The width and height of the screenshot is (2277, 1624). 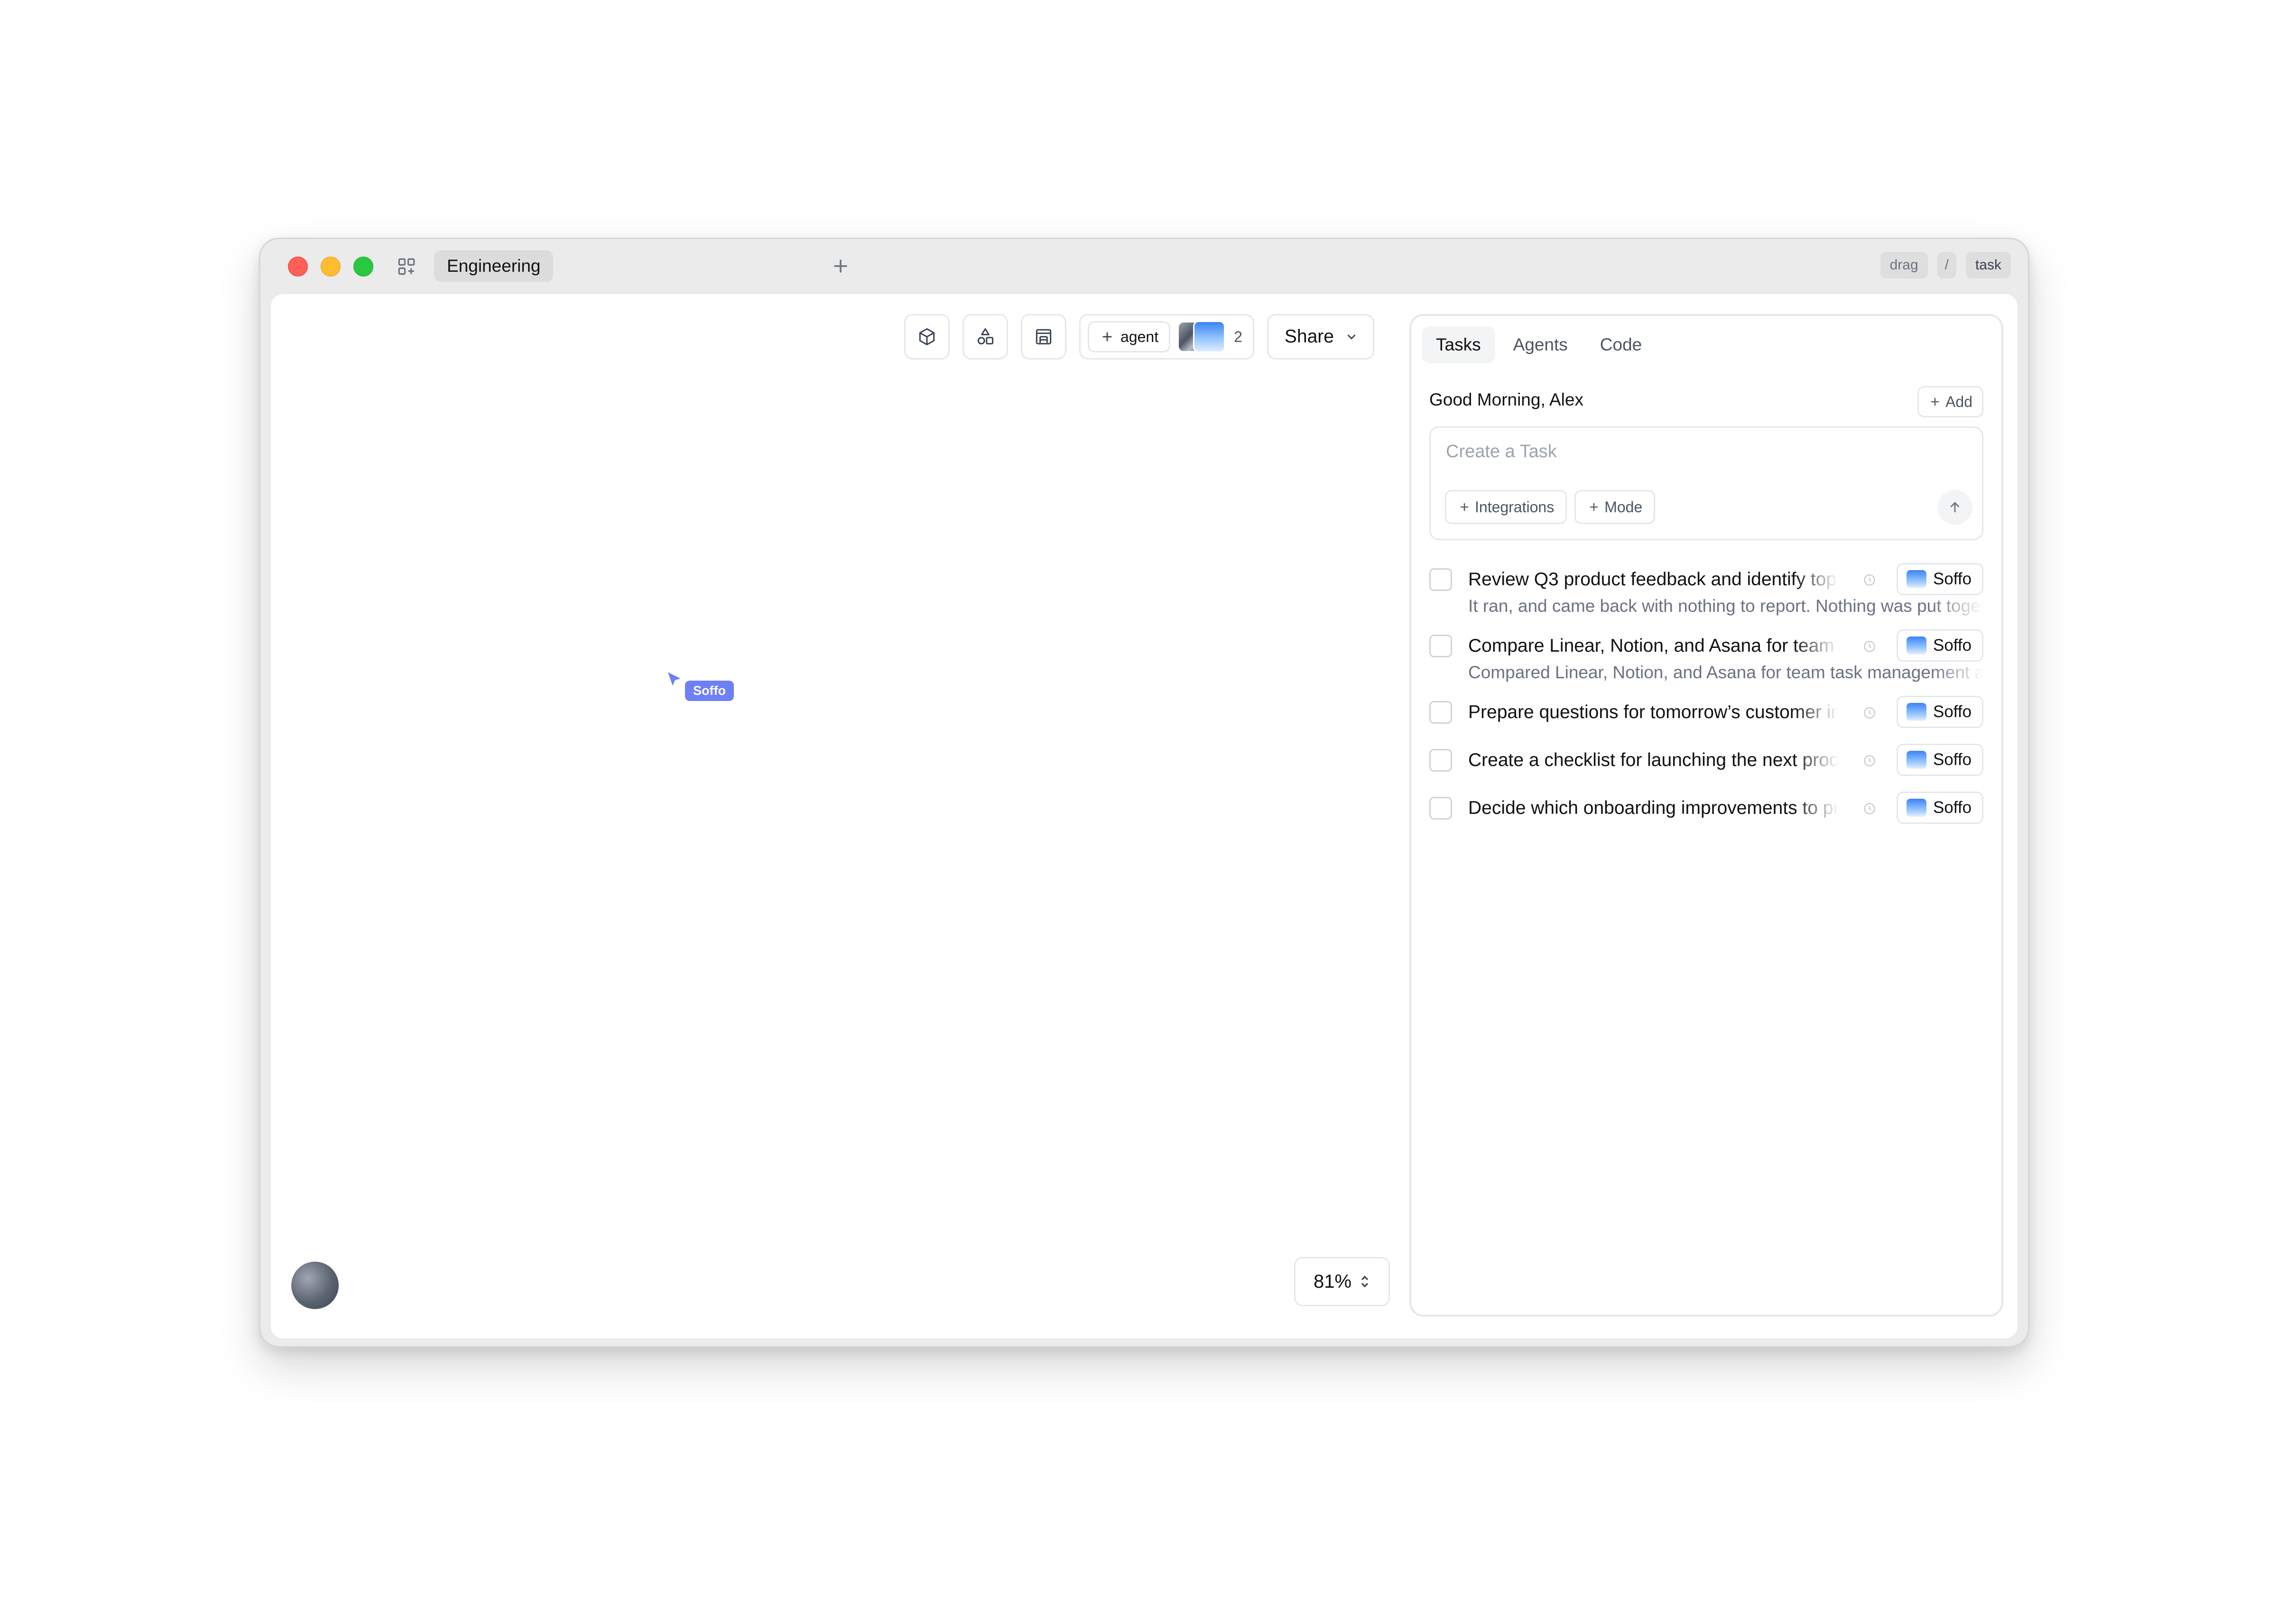 What do you see at coordinates (709, 691) in the screenshot?
I see `cursor-label: Soffo` at bounding box center [709, 691].